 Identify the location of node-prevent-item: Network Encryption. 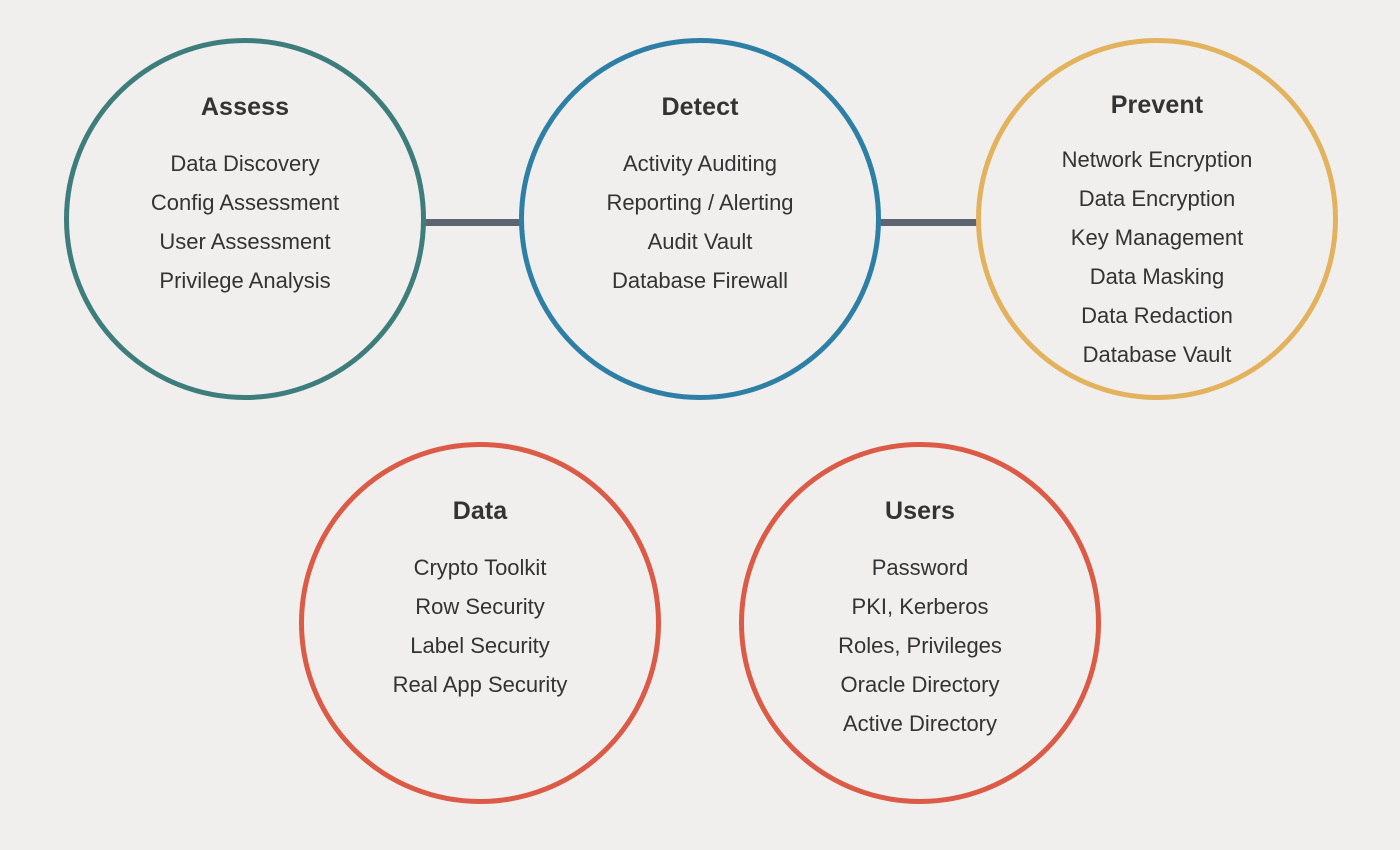
(1157, 159).